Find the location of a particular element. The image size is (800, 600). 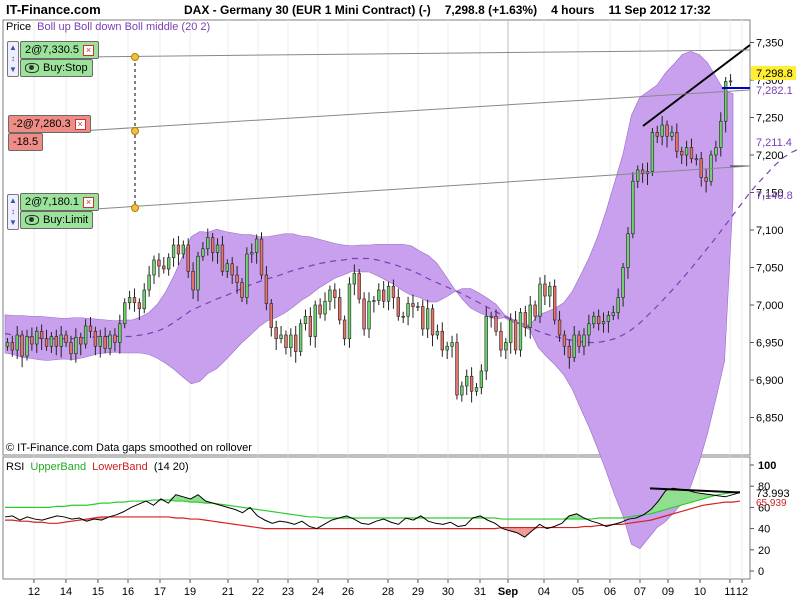

order-drag-arrows-3: ▲ ↕ ▼ is located at coordinates (13, 212).